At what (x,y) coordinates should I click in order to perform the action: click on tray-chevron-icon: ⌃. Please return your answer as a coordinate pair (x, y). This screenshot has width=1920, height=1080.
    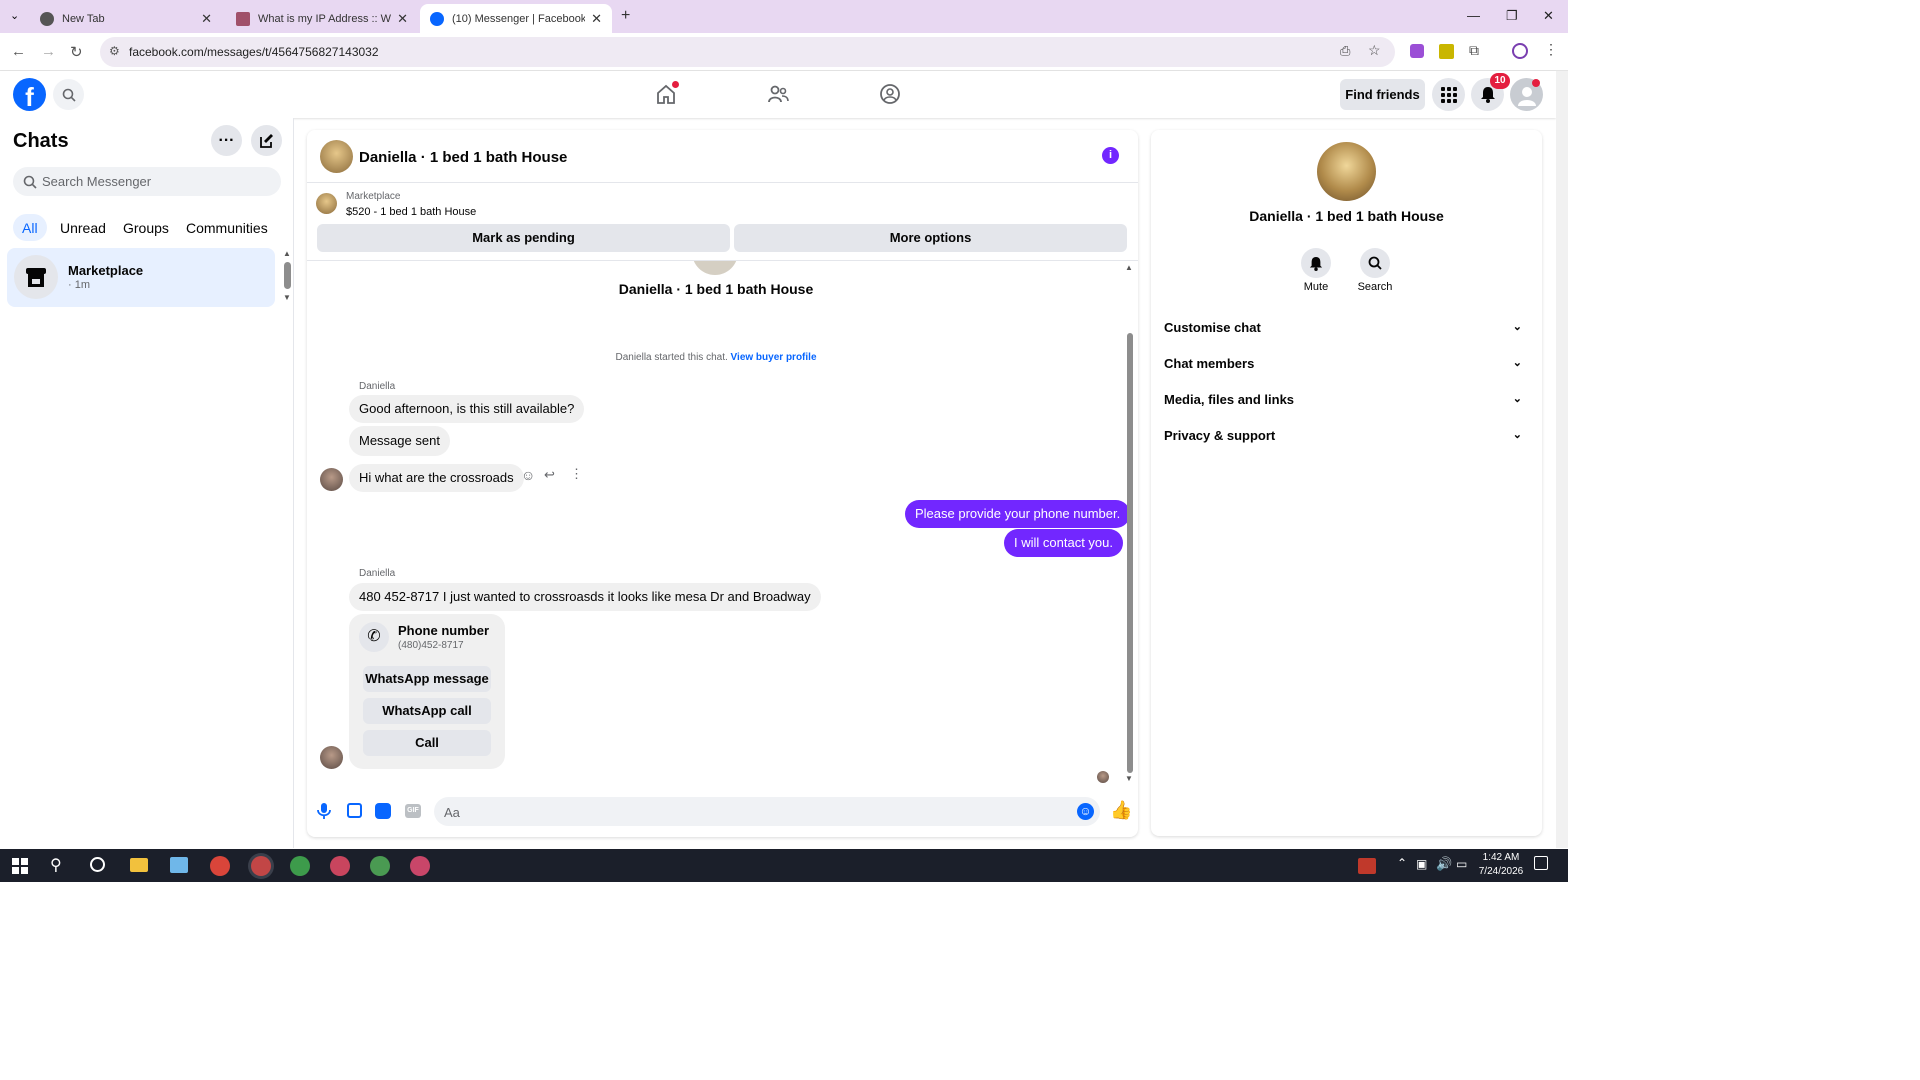
    Looking at the image, I should click on (1402, 863).